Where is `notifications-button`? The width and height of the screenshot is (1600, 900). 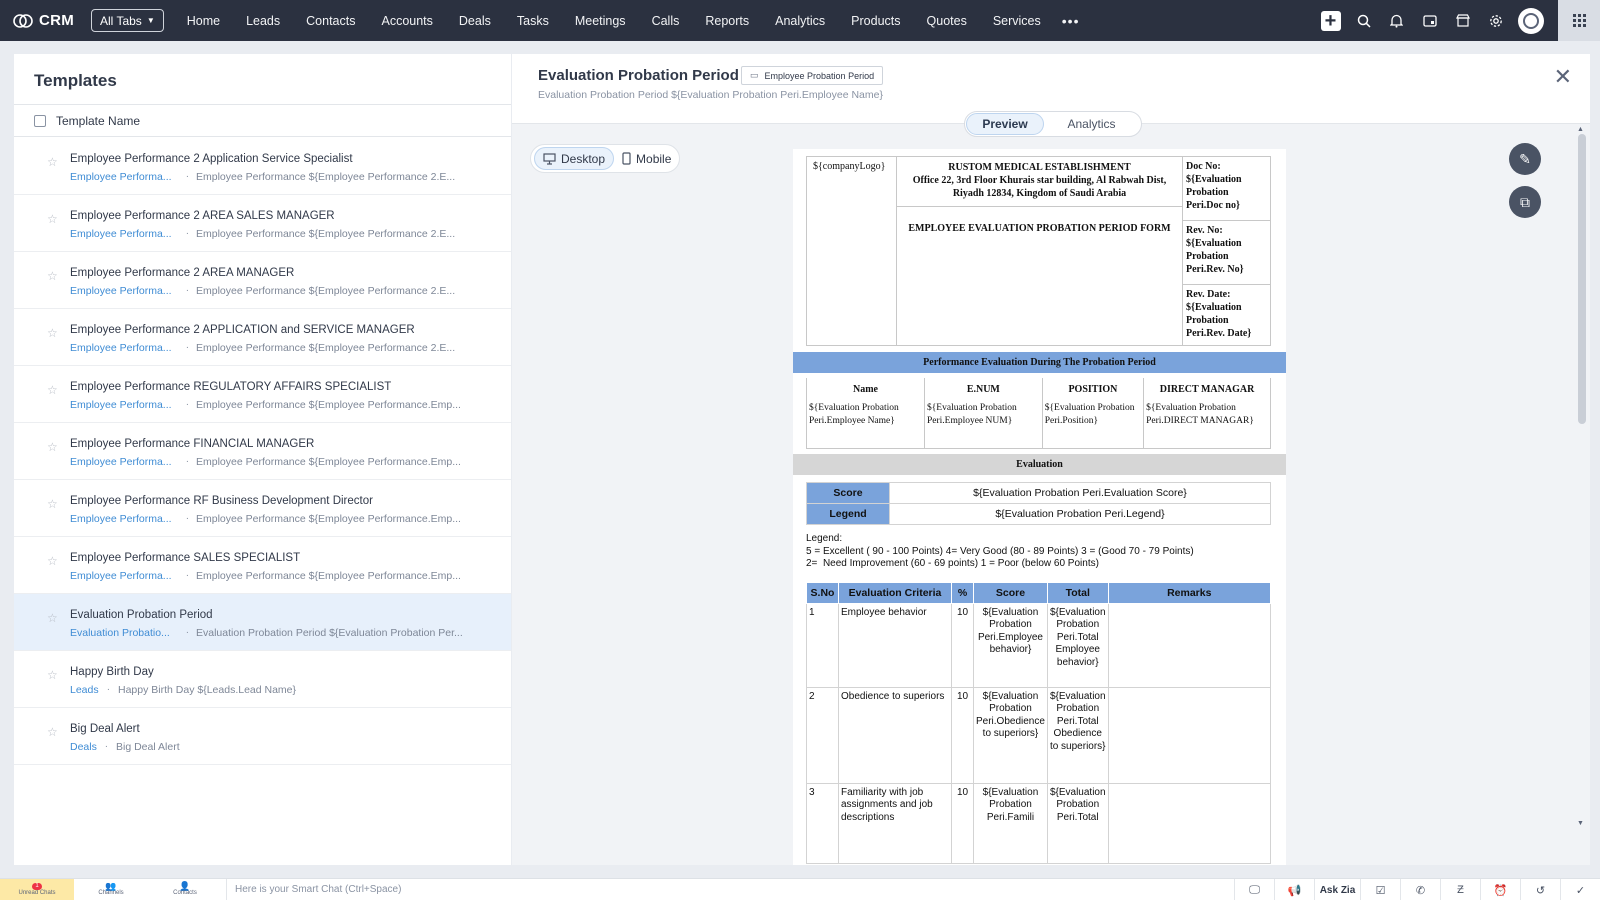 notifications-button is located at coordinates (1396, 20).